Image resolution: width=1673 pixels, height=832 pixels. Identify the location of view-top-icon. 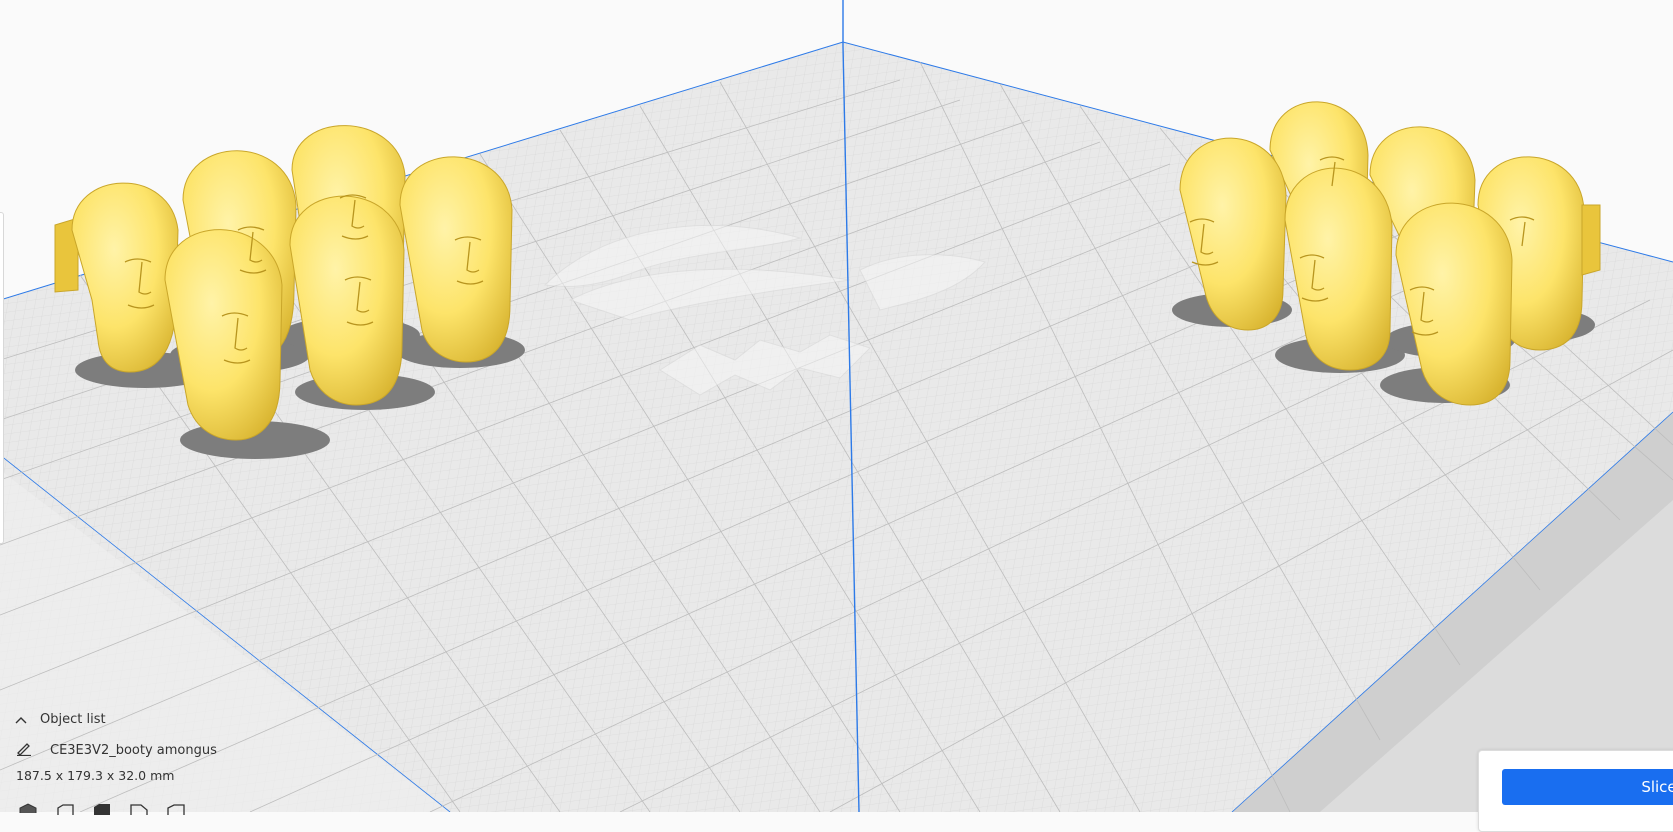
(102, 807).